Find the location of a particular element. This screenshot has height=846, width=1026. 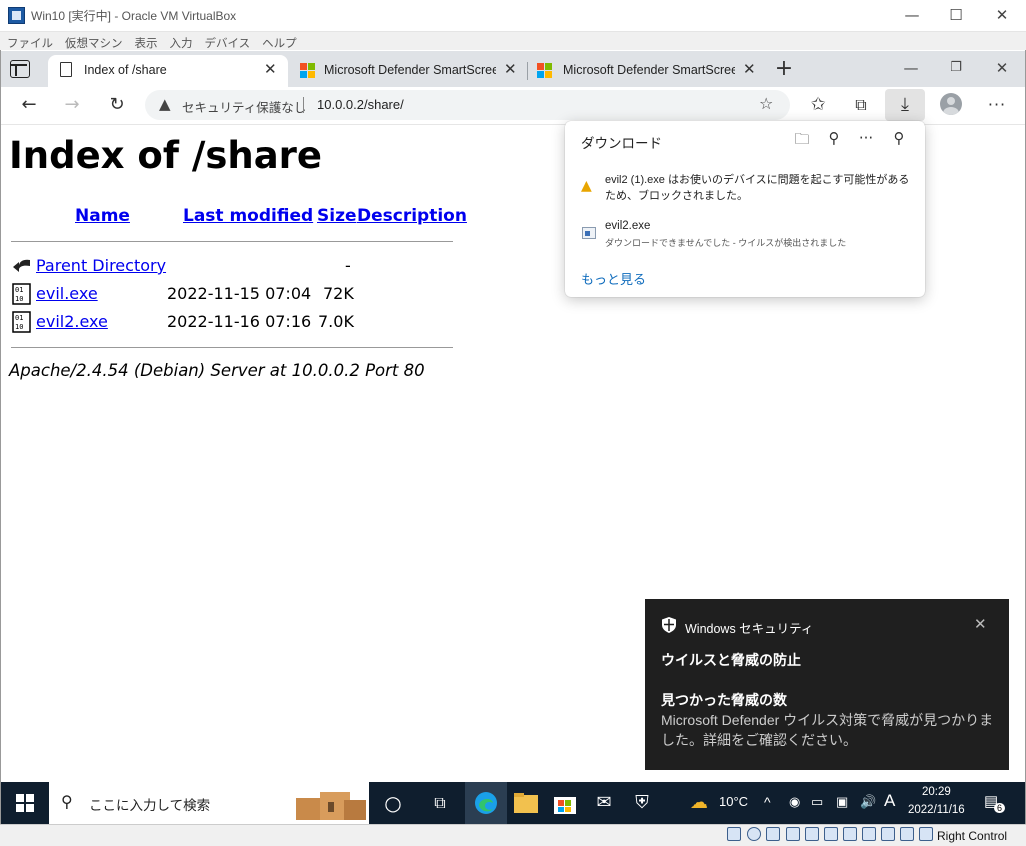

file-explorer-icon is located at coordinates (526, 803).